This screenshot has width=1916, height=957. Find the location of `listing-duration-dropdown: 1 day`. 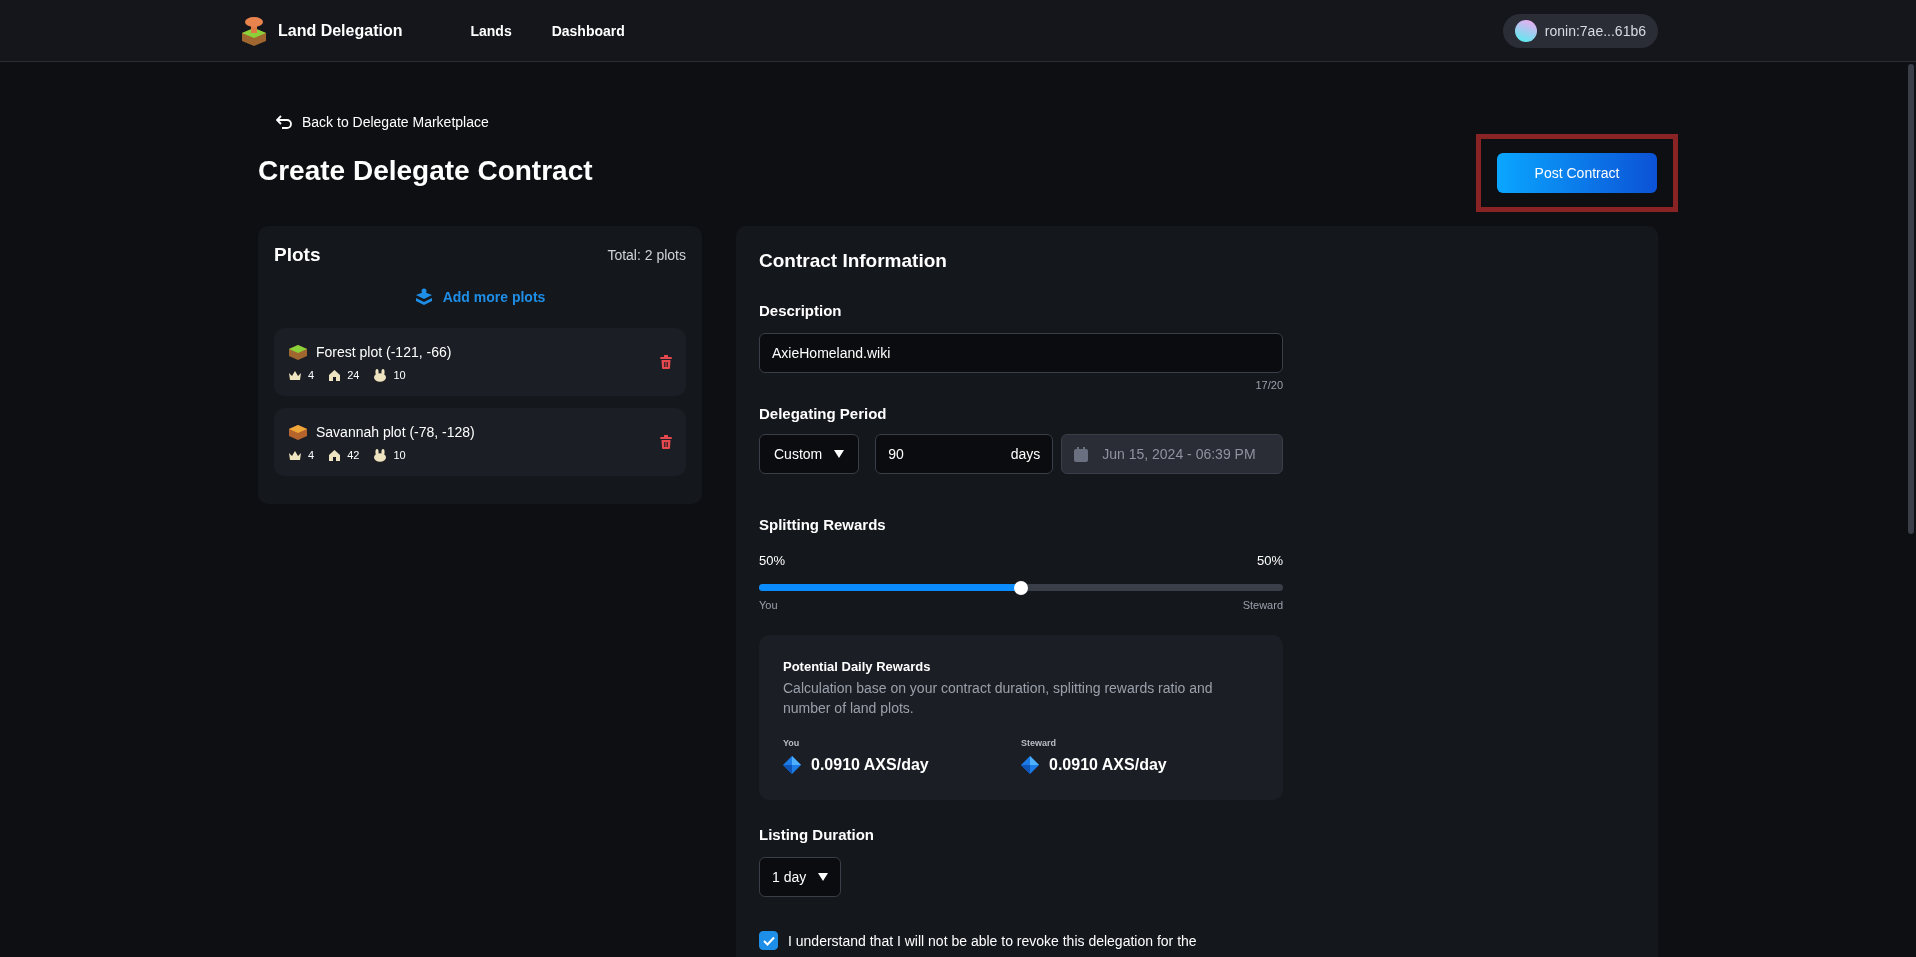

listing-duration-dropdown: 1 day is located at coordinates (800, 877).